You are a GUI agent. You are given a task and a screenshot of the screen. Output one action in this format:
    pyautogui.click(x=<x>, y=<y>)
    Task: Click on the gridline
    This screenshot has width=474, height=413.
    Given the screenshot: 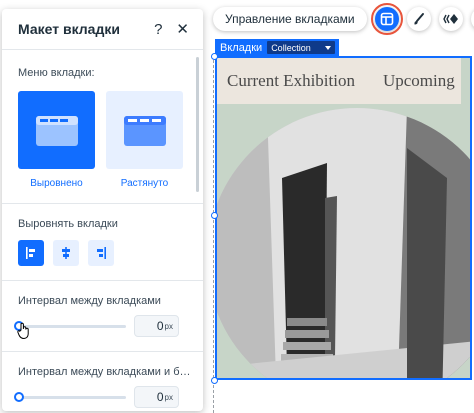 What is the action you would take?
    pyautogui.click(x=213, y=234)
    